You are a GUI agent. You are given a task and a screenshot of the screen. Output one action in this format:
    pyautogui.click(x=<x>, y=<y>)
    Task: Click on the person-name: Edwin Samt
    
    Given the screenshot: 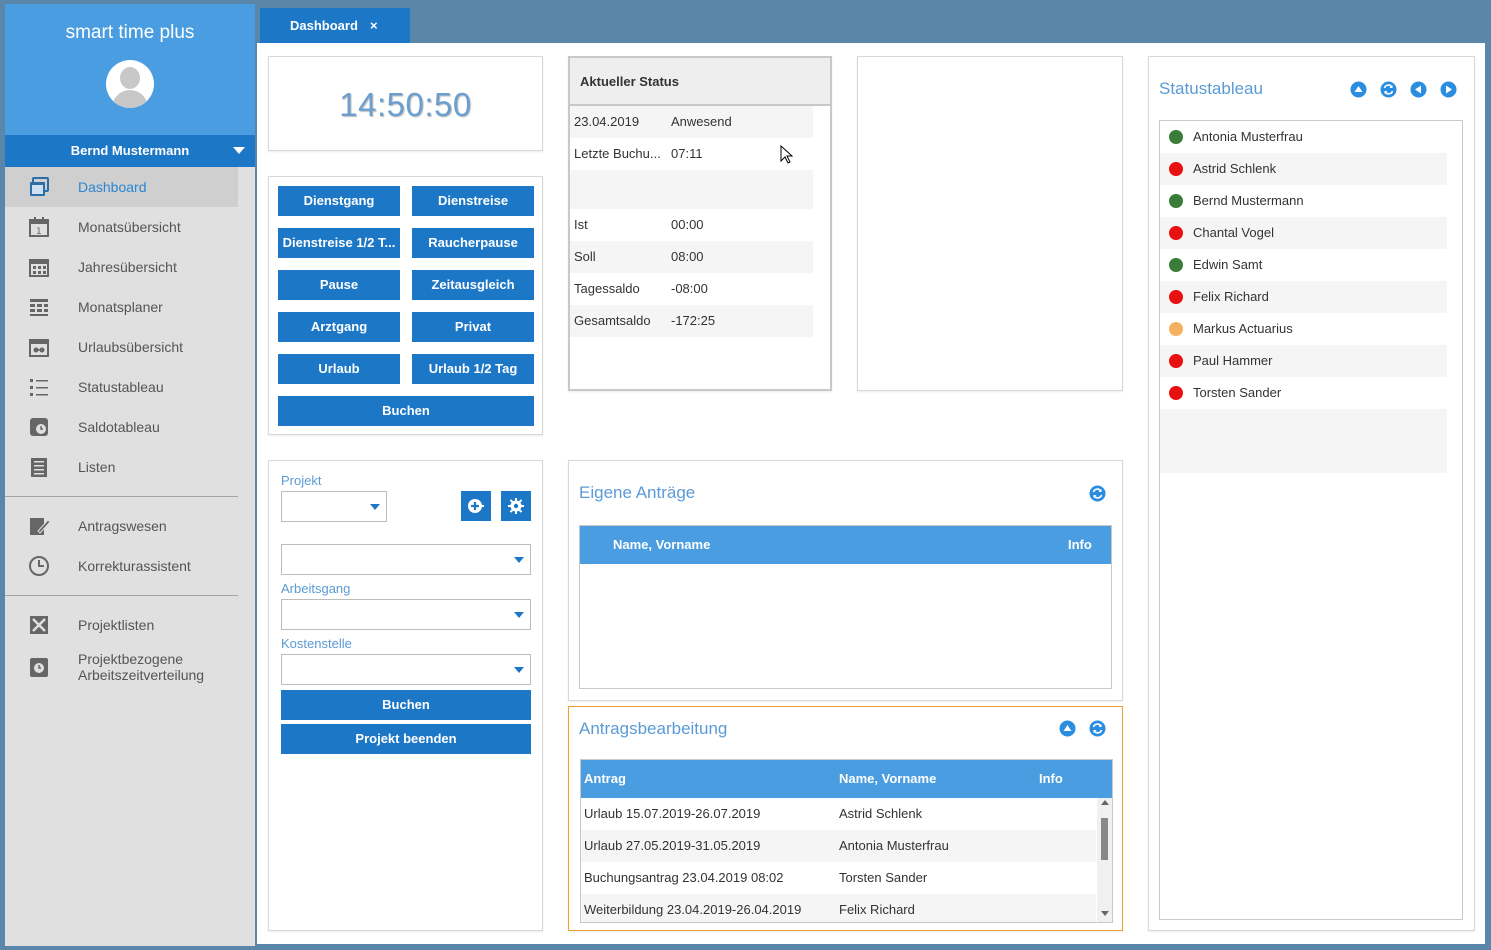 What is the action you would take?
    pyautogui.click(x=1228, y=264)
    